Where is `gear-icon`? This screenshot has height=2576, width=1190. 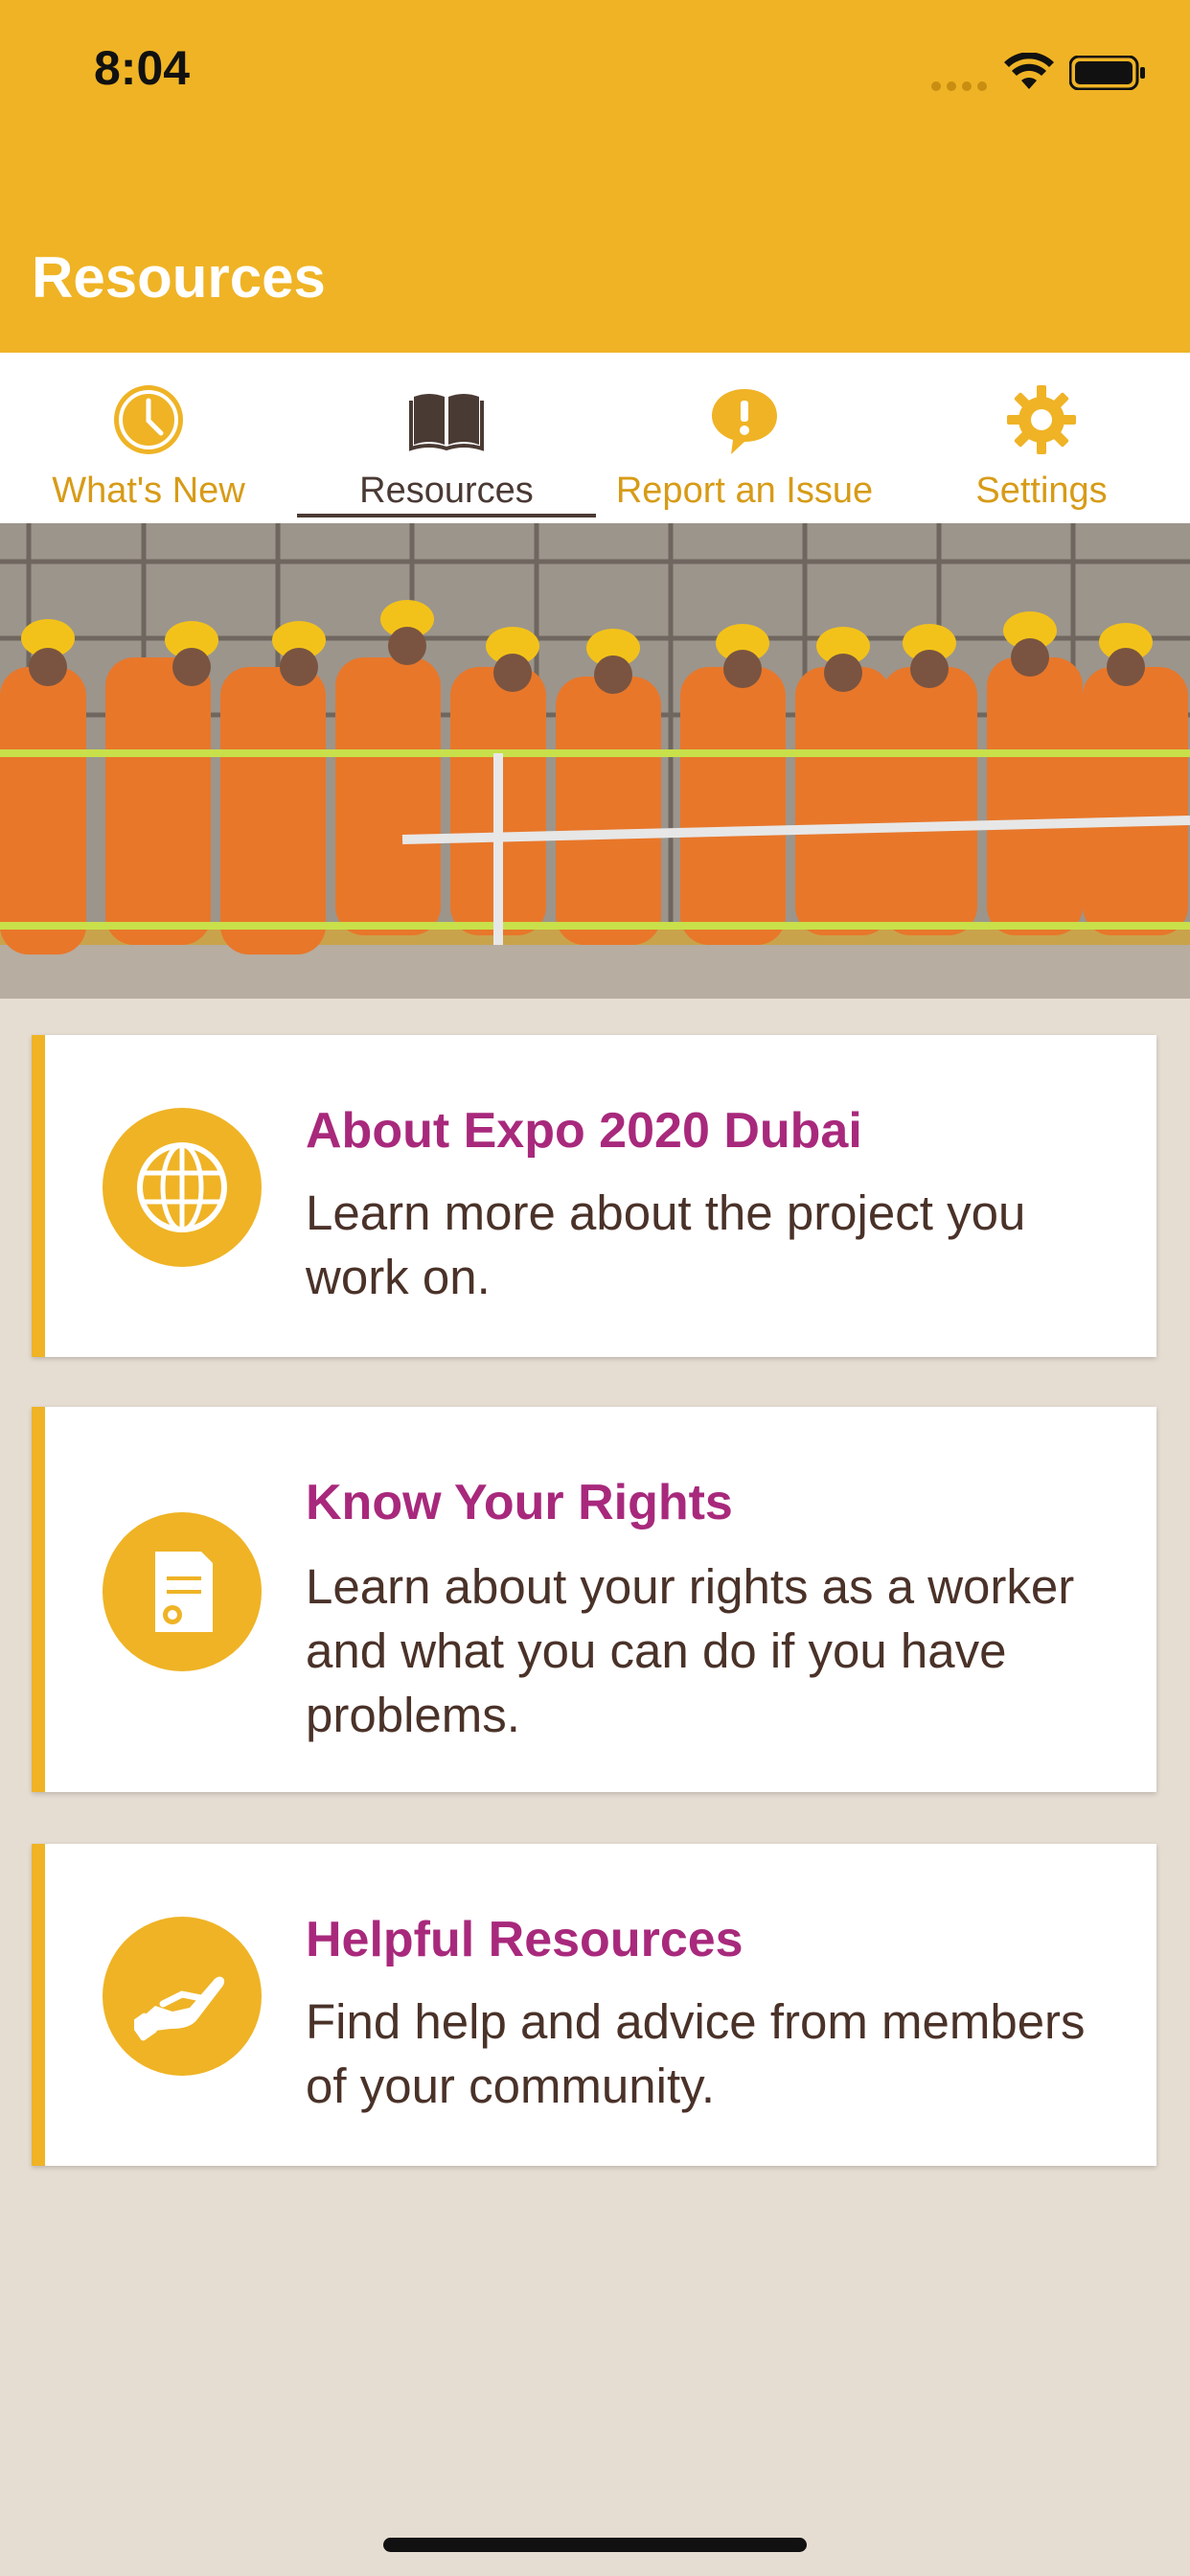 gear-icon is located at coordinates (1041, 420).